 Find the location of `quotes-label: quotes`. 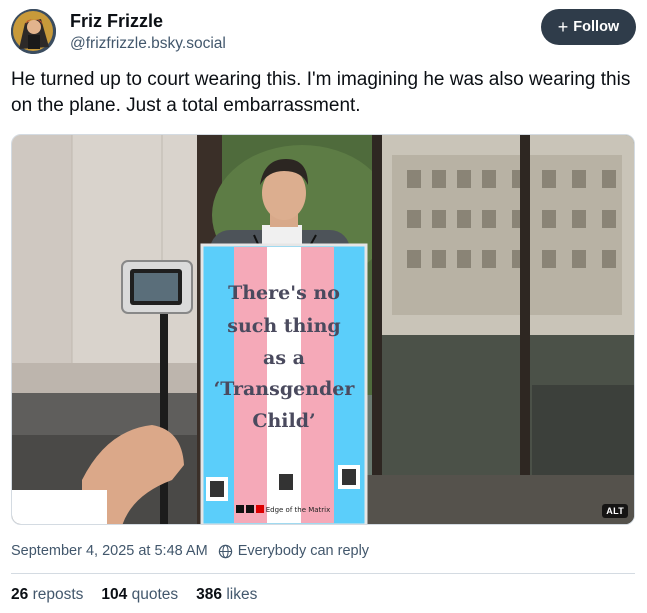

quotes-label: quotes is located at coordinates (155, 594).